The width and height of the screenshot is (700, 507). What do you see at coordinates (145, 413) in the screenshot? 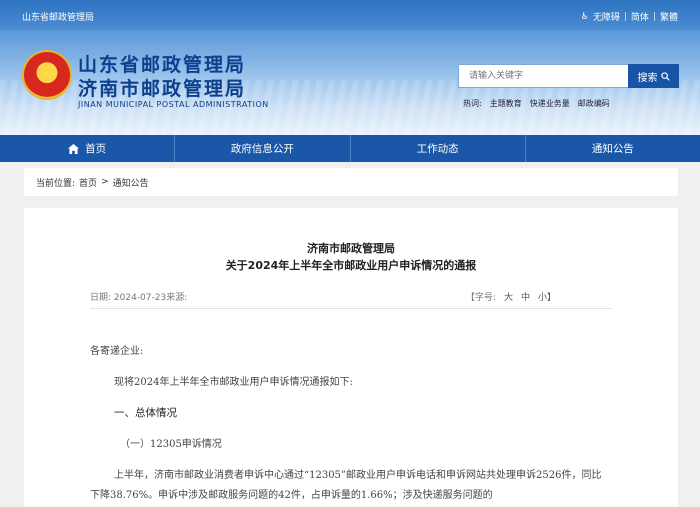
I see `section-heading: 一、总体情况` at bounding box center [145, 413].